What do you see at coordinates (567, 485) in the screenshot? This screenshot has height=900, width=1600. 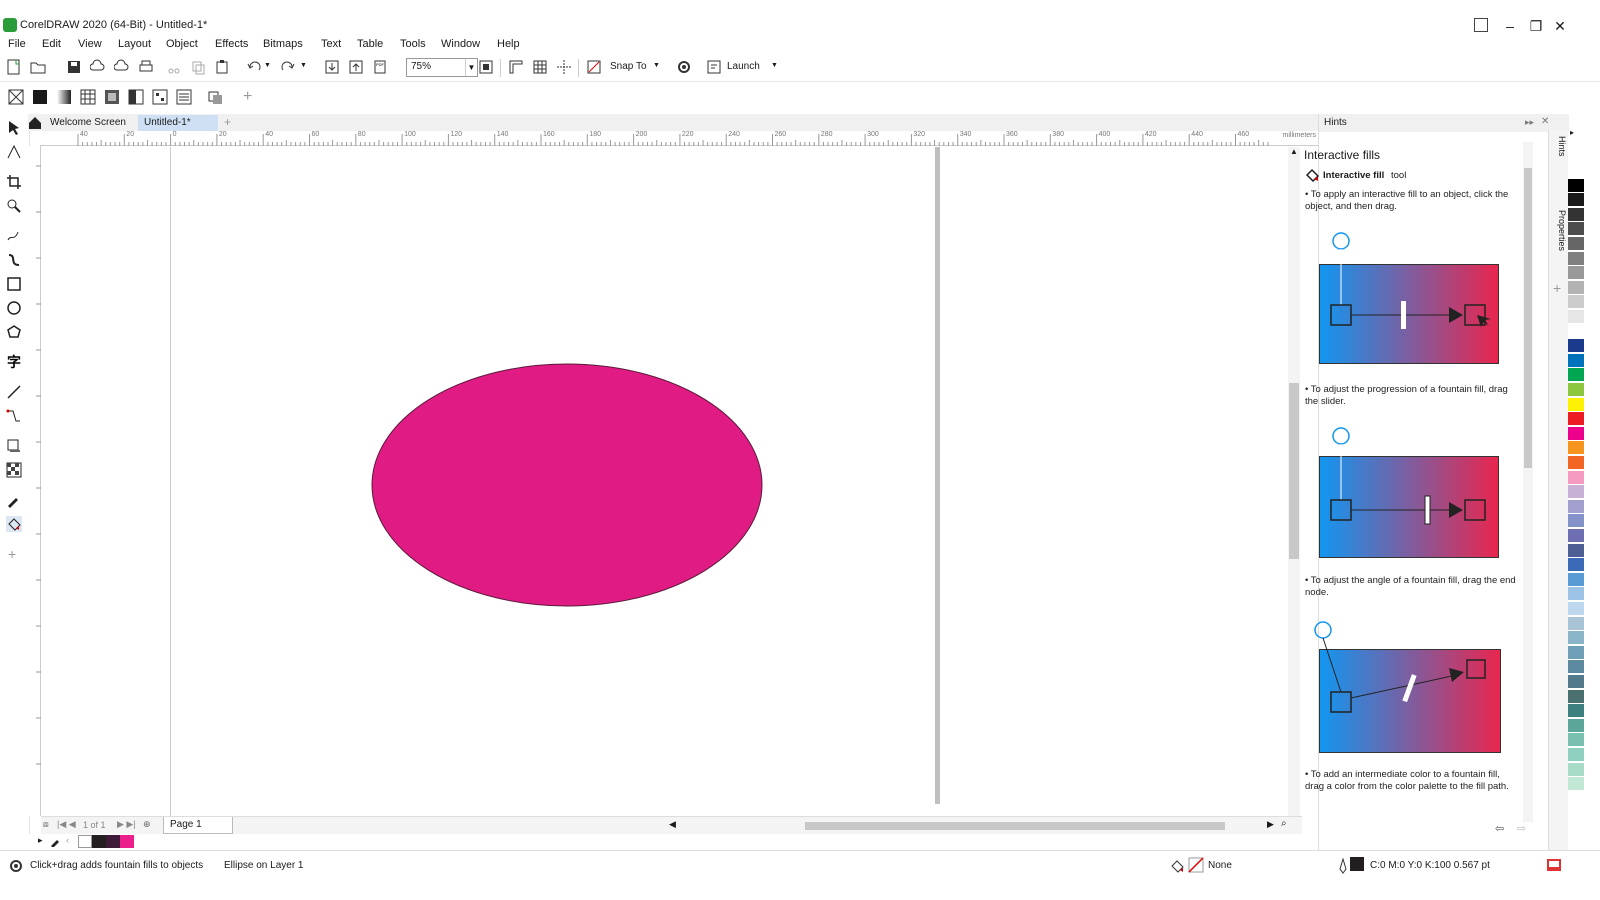 I see `ellipse-shape` at bounding box center [567, 485].